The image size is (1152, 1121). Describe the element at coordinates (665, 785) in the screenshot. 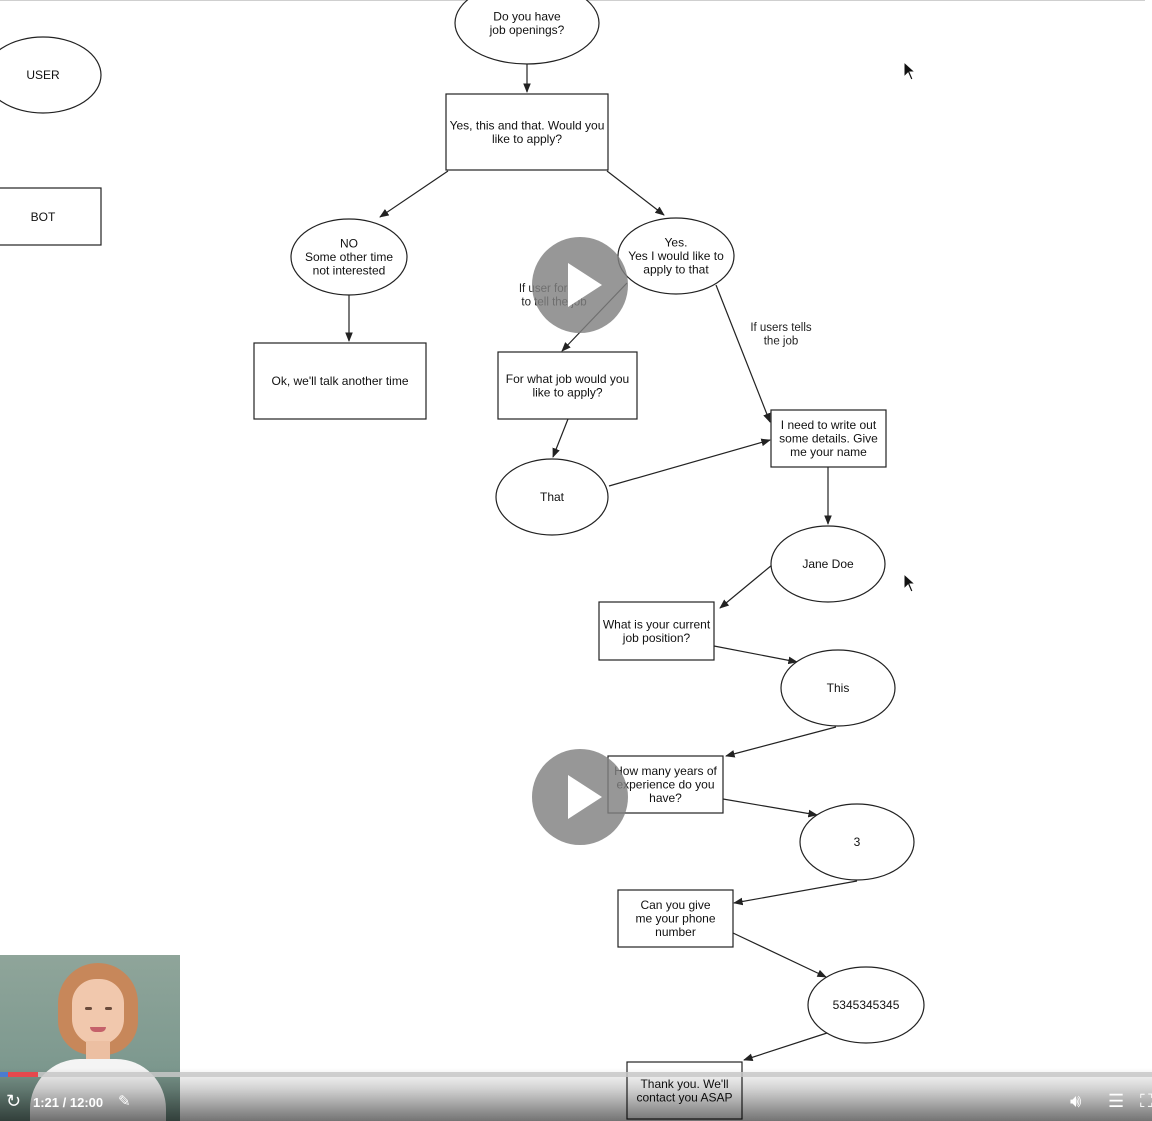

I see `node-label: experience do you` at that location.